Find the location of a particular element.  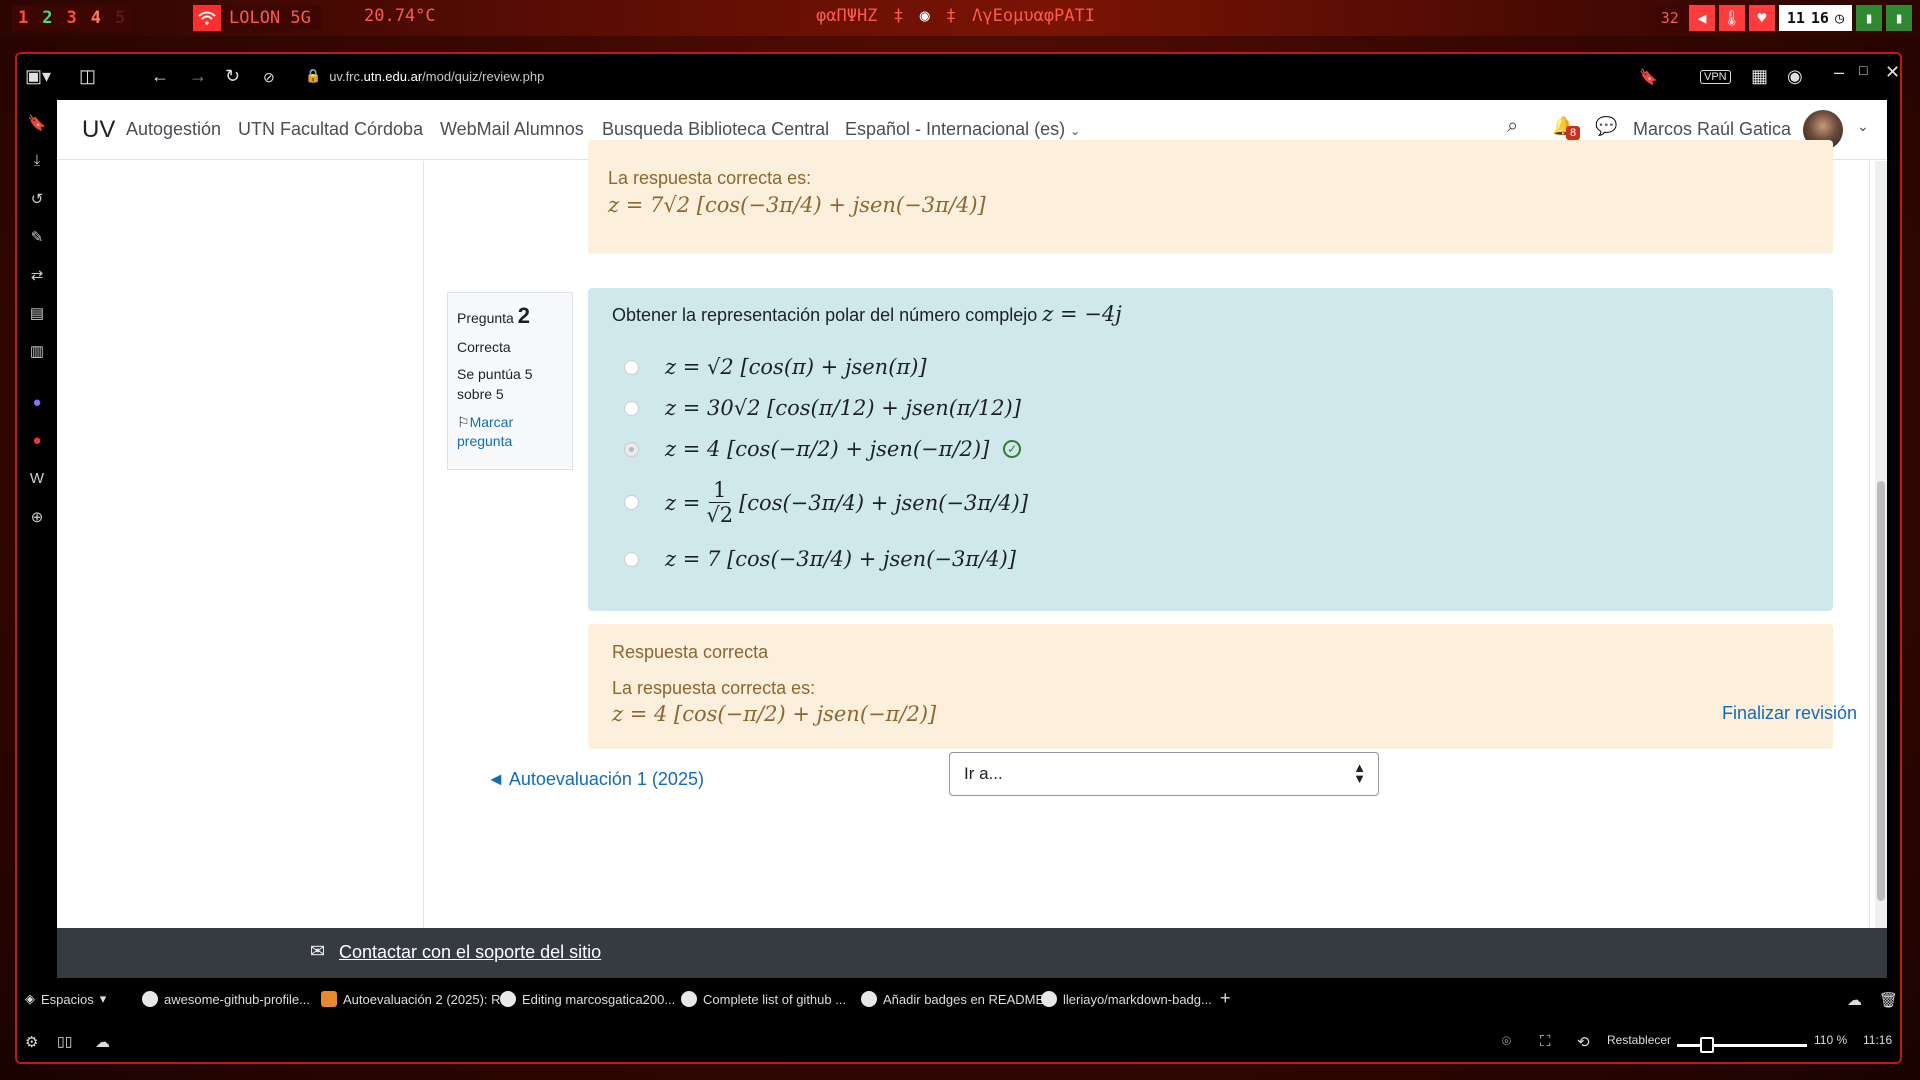

panel-toggle-icon: ▯▯ is located at coordinates (64, 1041).